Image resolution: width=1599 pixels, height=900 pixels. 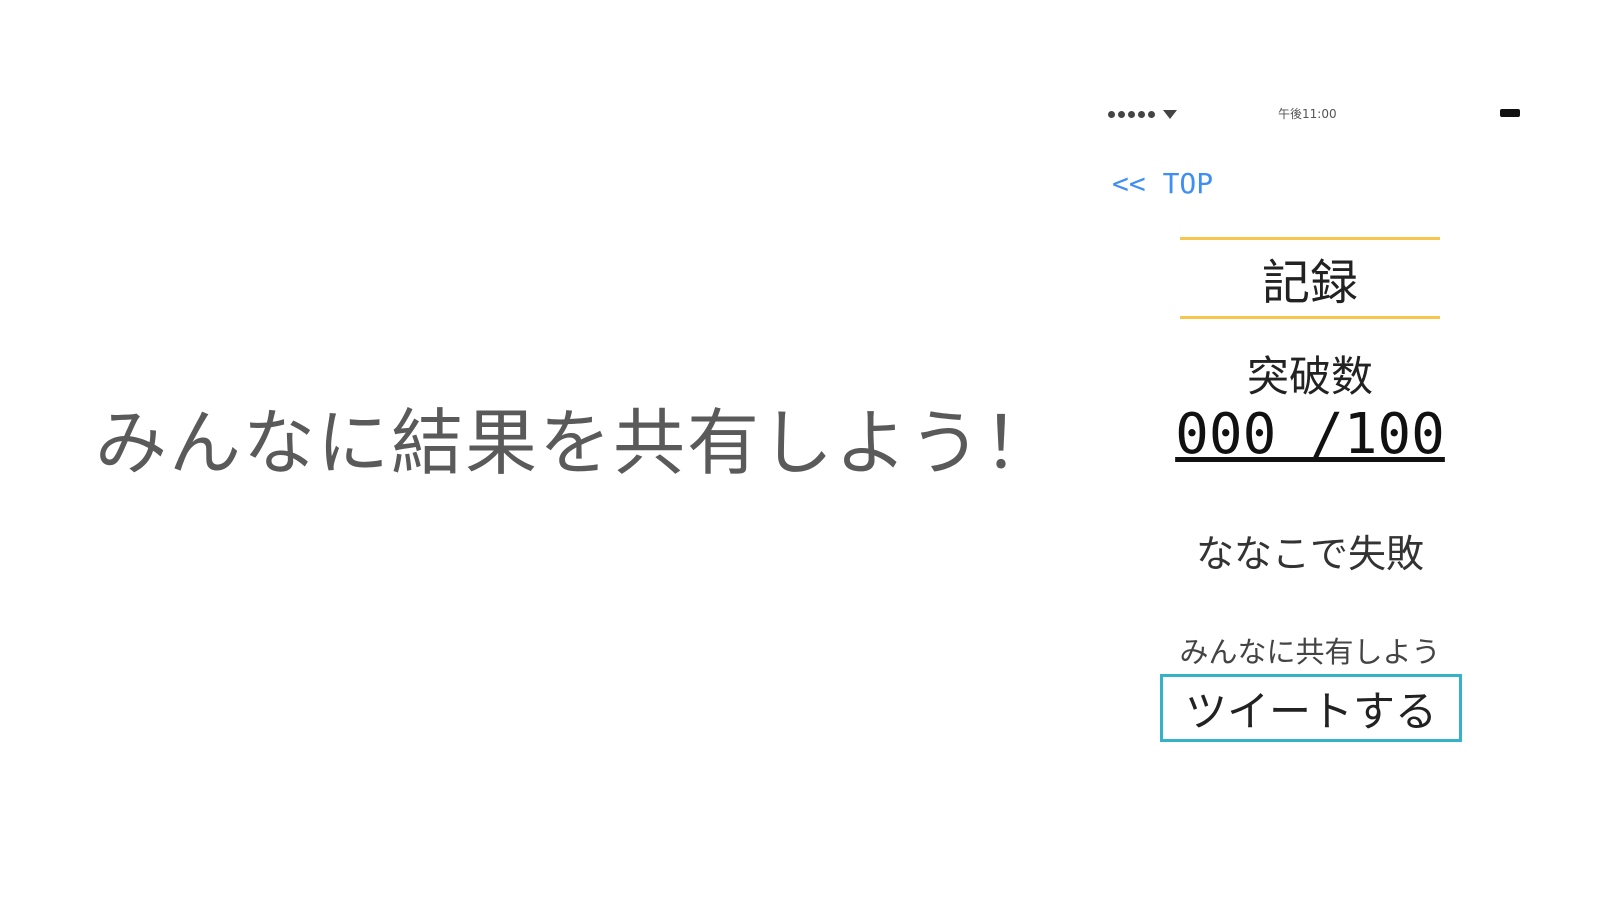 I want to click on status-time: 午後11:00, so click(x=1307, y=114).